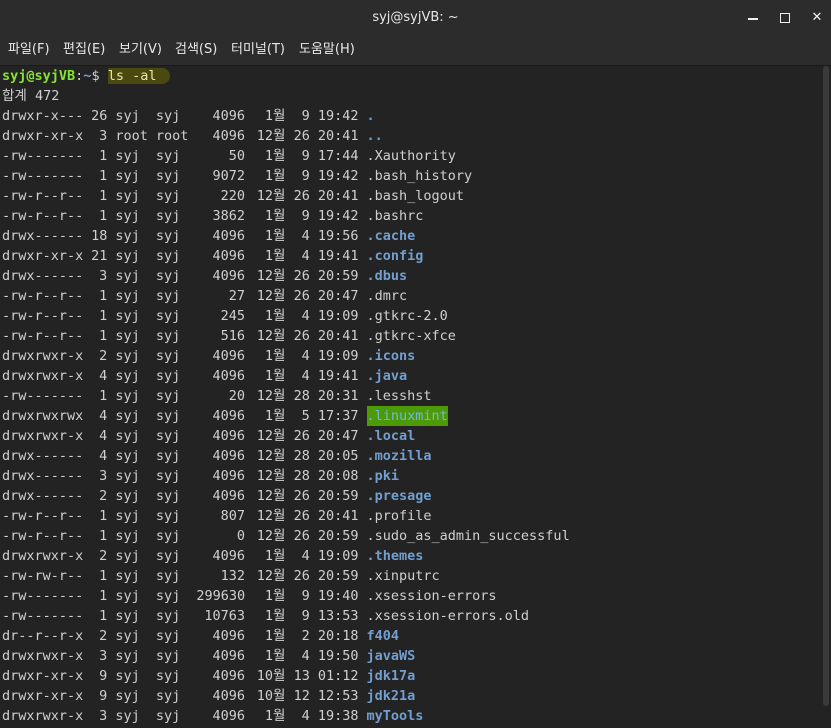 The height and width of the screenshot is (728, 831). I want to click on entry-time: 19:41, so click(338, 376).